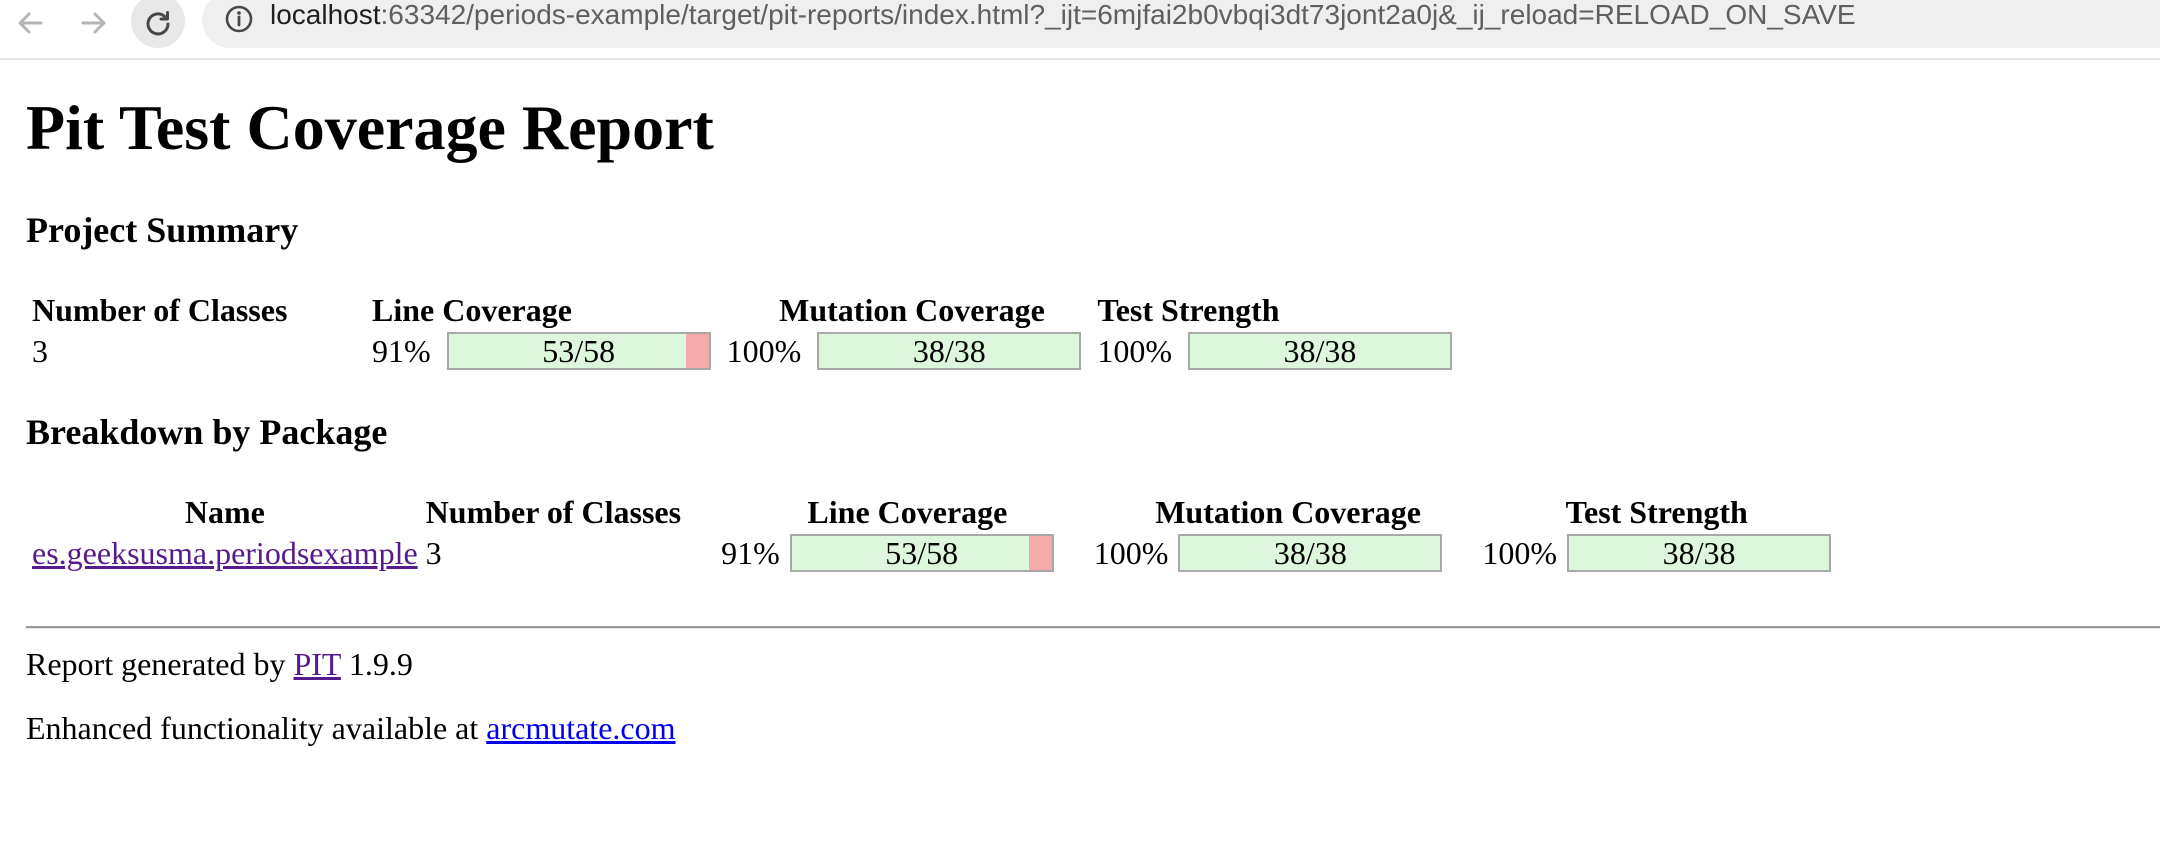  Describe the element at coordinates (40, 350) in the screenshot. I see `summary-classes-count: 3` at that location.